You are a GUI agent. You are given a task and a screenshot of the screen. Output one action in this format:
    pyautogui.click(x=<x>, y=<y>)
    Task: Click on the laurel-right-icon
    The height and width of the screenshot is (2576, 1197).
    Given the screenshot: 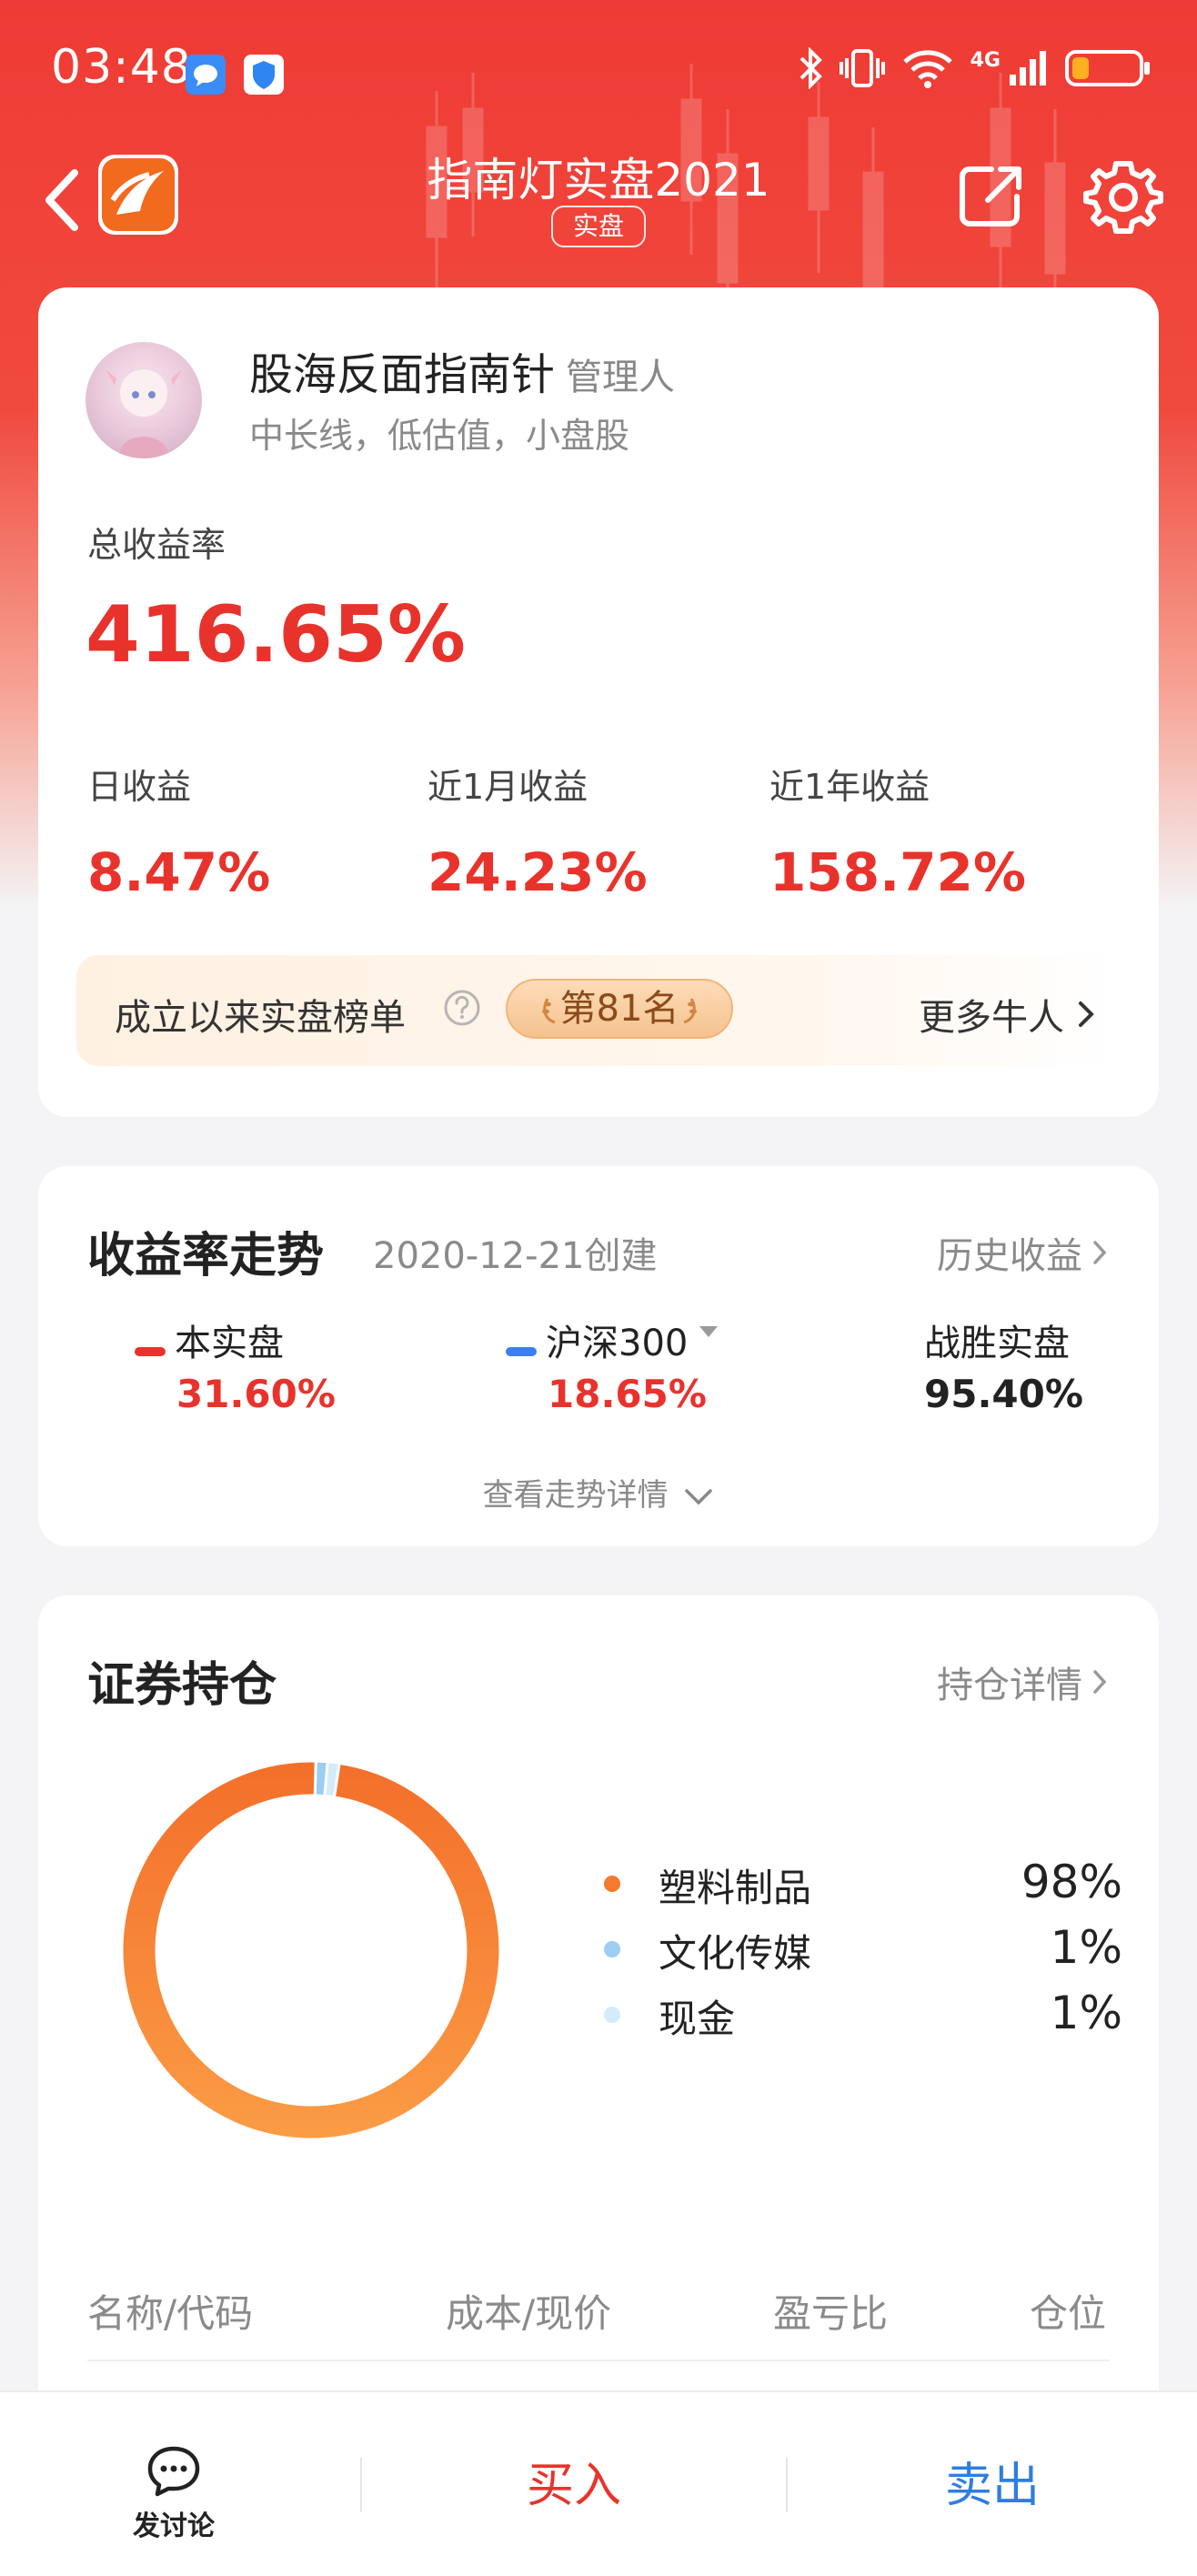 What is the action you would take?
    pyautogui.click(x=690, y=1011)
    